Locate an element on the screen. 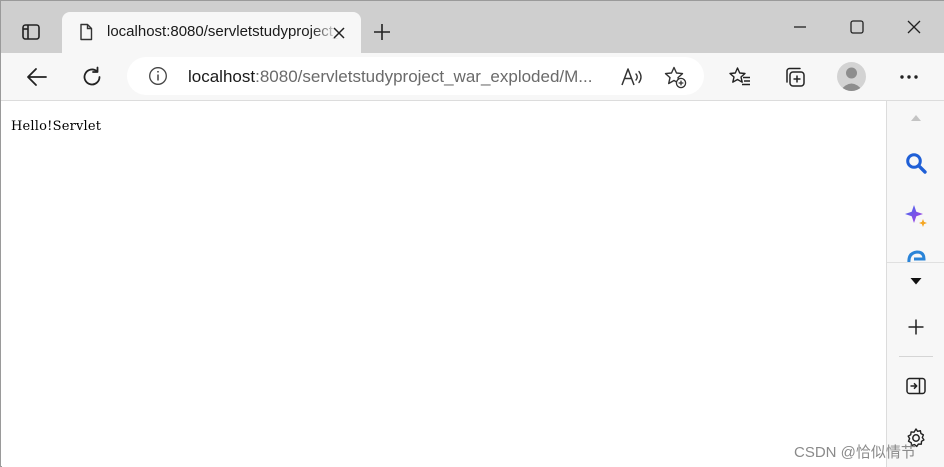  sidebar-copilot-button is located at coordinates (916, 216).